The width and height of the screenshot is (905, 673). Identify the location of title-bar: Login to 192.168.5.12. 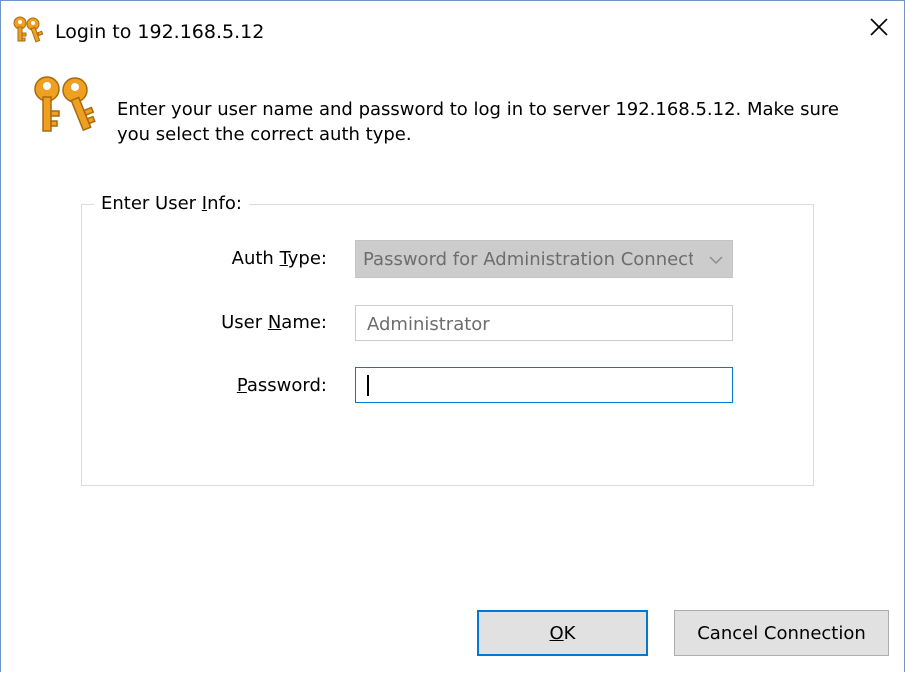
(452, 29).